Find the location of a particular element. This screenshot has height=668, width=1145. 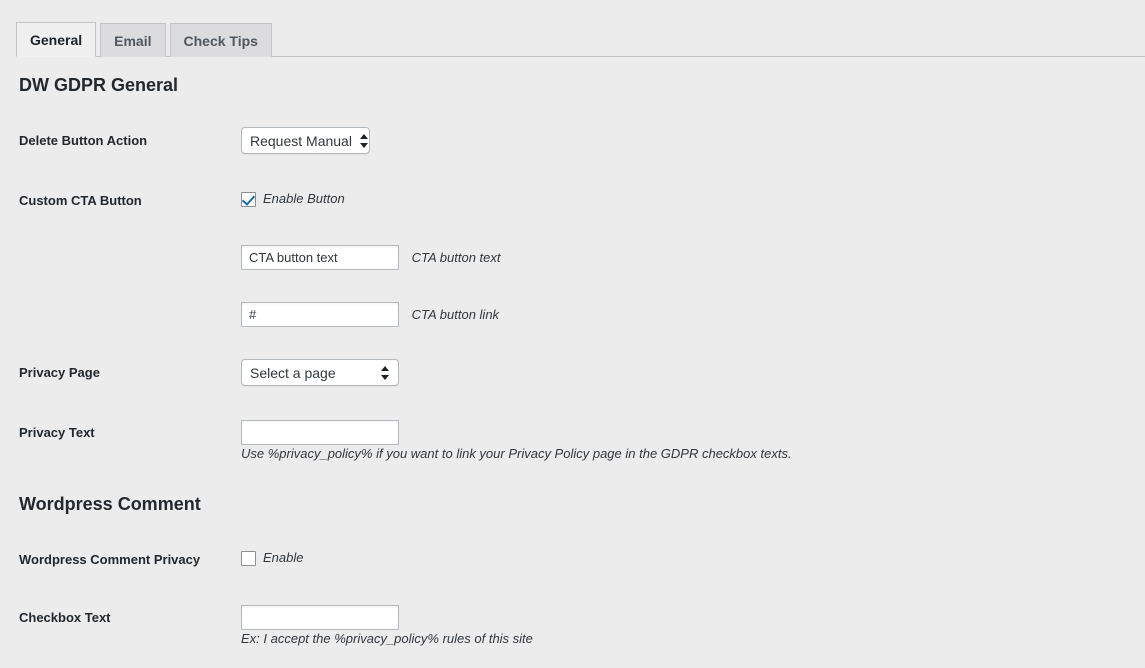

tab-email-label: Email is located at coordinates (133, 40).